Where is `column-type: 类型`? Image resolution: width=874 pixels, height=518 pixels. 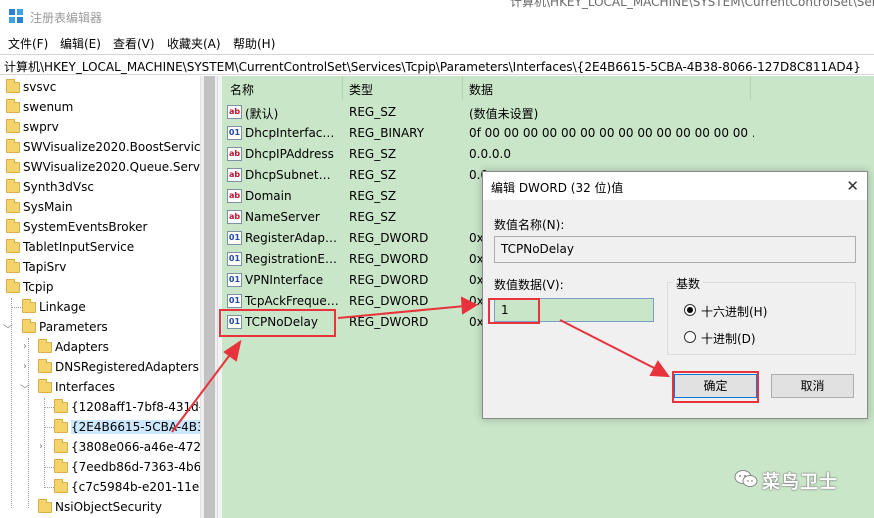
column-type: 类型 is located at coordinates (361, 89).